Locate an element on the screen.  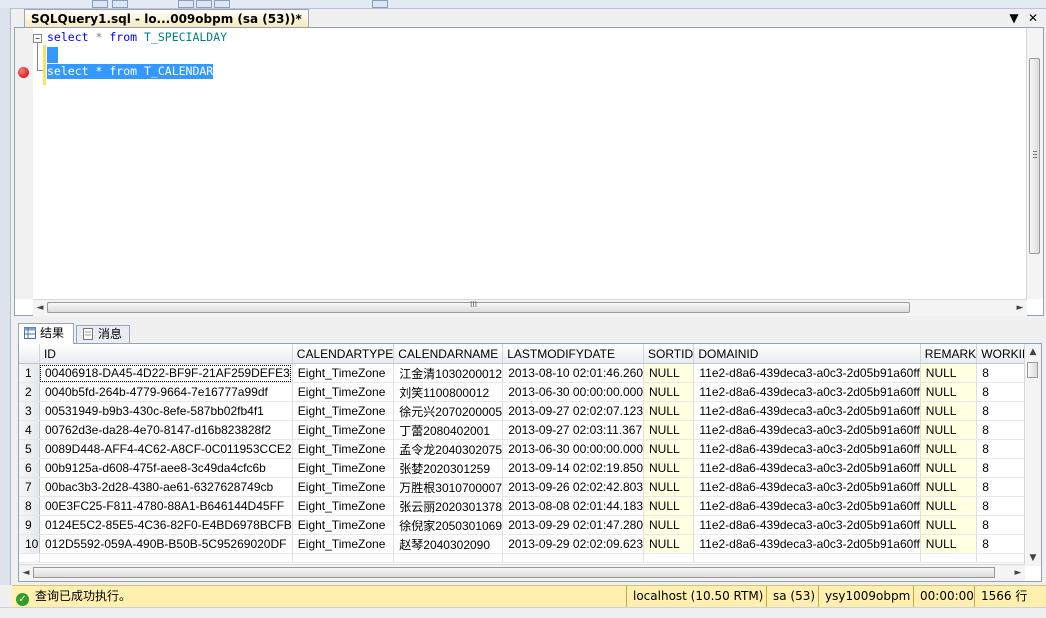
row-number: 1 is located at coordinates (29, 373).